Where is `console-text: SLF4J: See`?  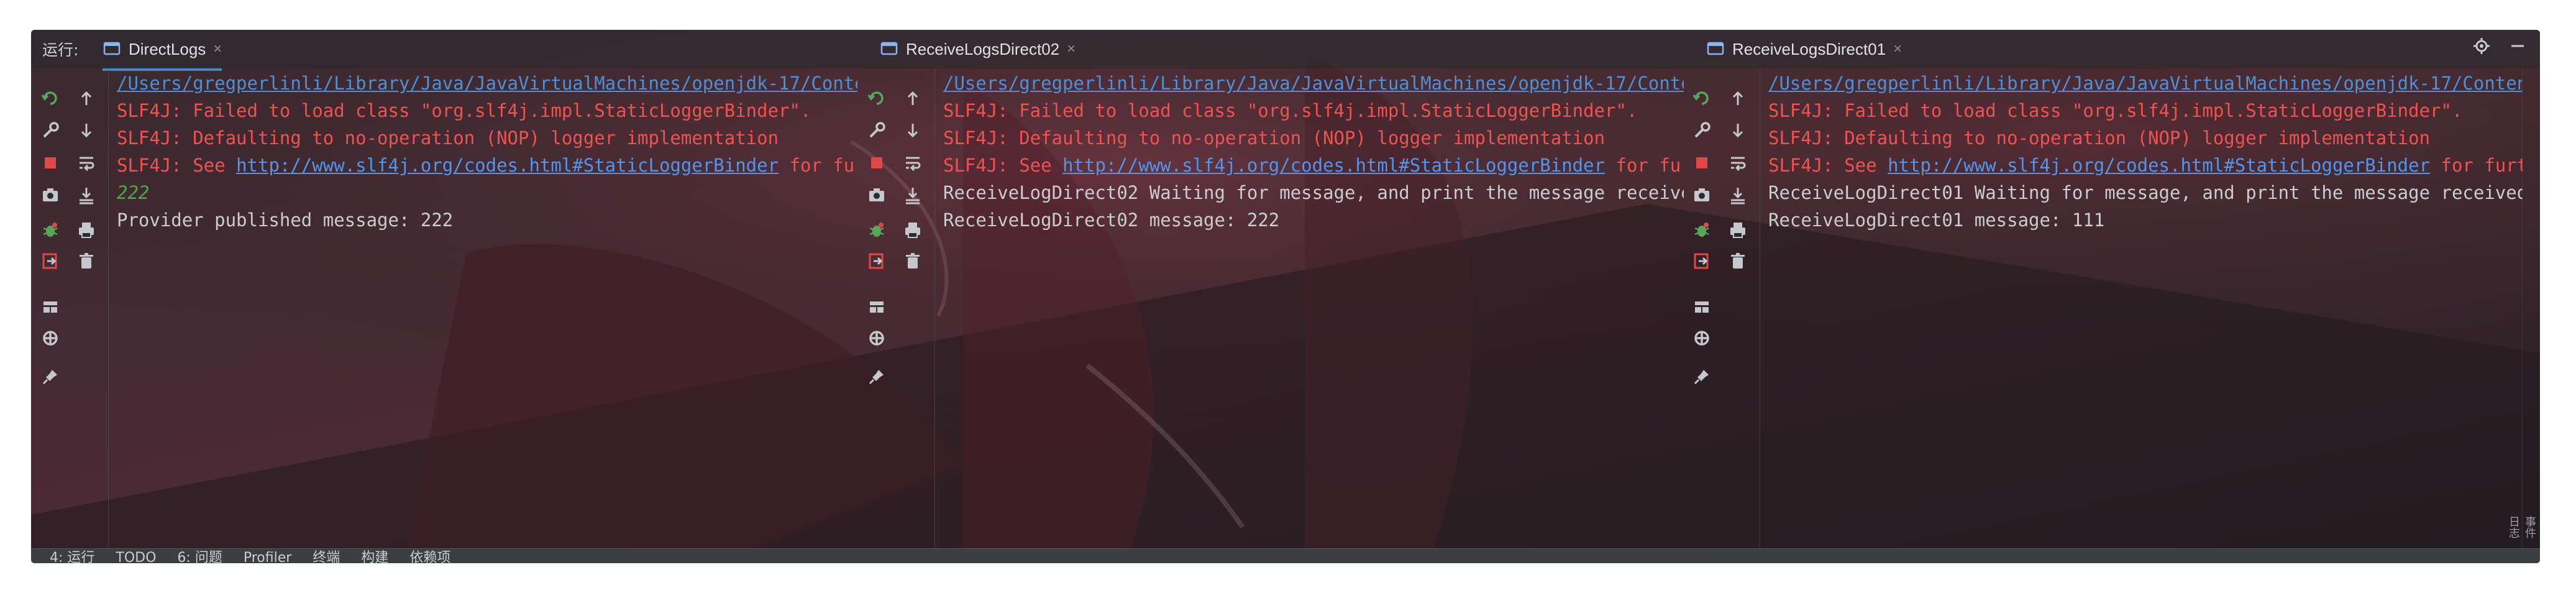
console-text: SLF4J: See is located at coordinates (1828, 165).